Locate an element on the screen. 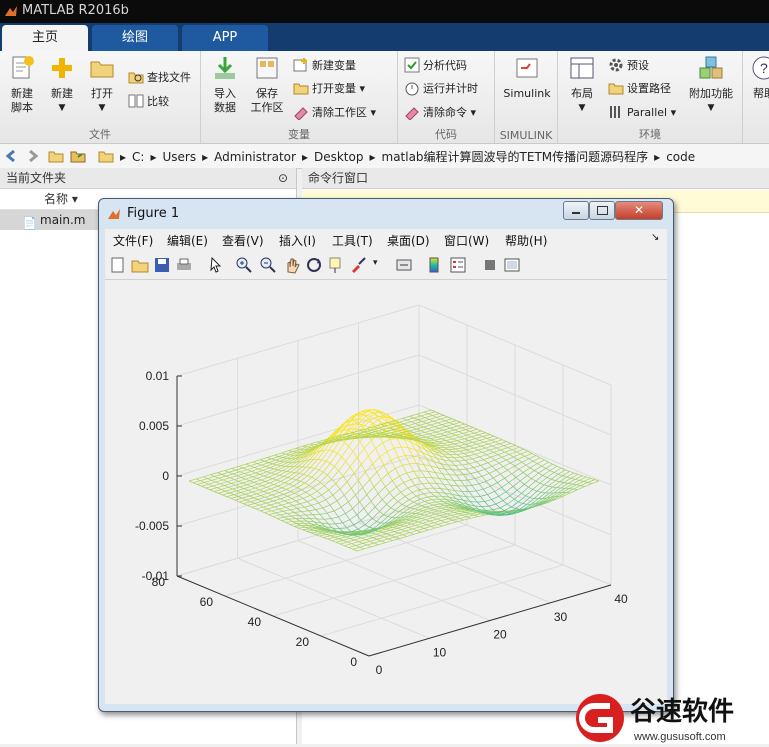  menu-help: 帮助(H) is located at coordinates (526, 240).